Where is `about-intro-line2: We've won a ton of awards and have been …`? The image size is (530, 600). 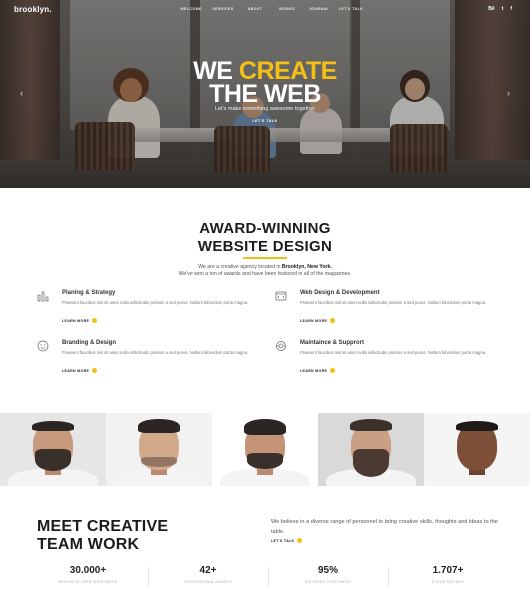 about-intro-line2: We've won a ton of awards and have been … is located at coordinates (265, 274).